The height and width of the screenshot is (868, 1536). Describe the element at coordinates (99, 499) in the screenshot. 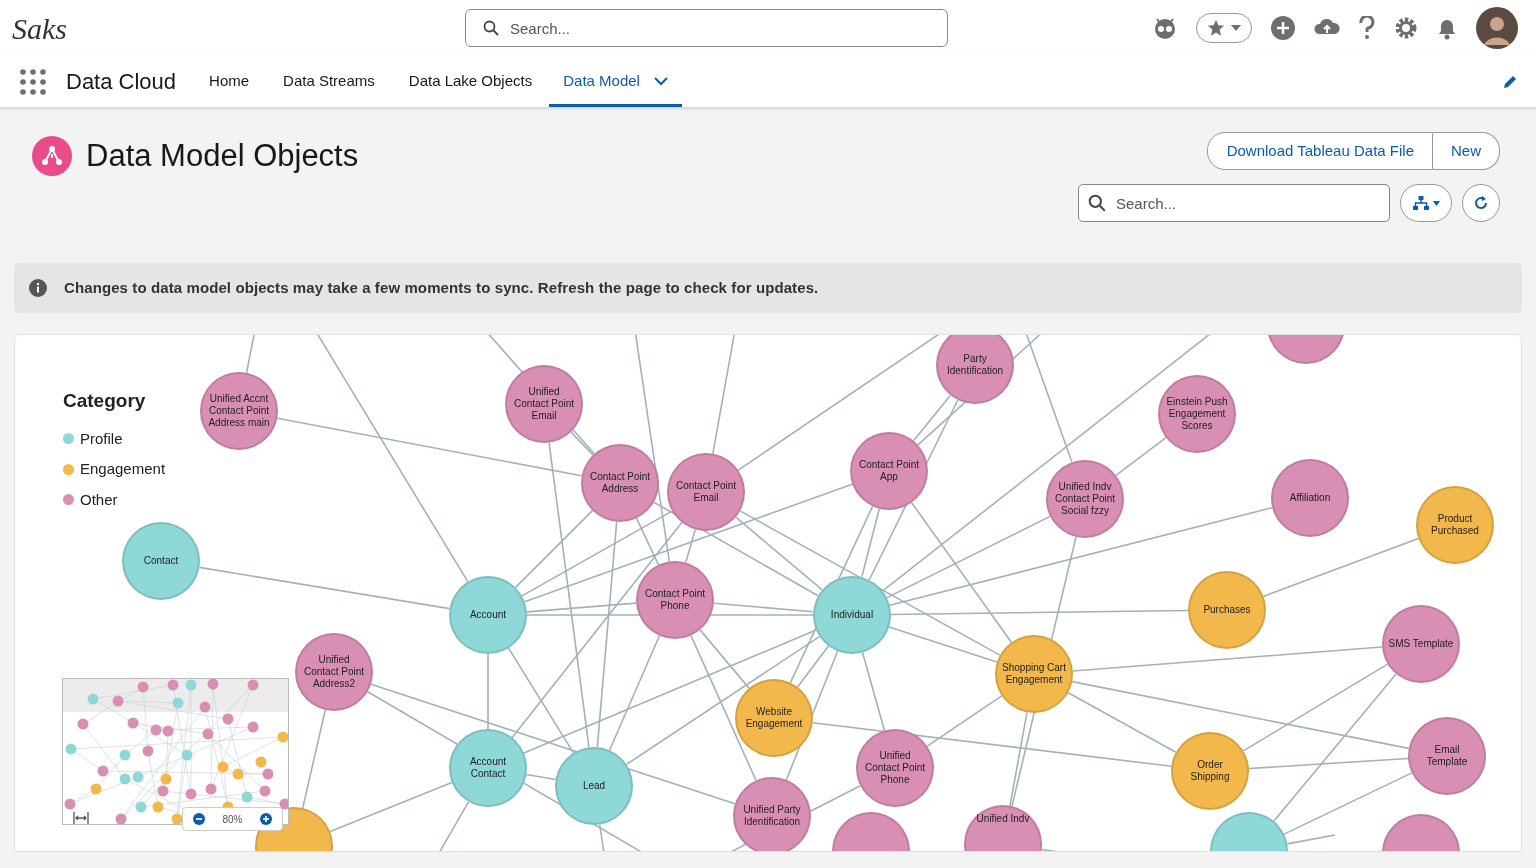

I see `legend-label: Other` at that location.